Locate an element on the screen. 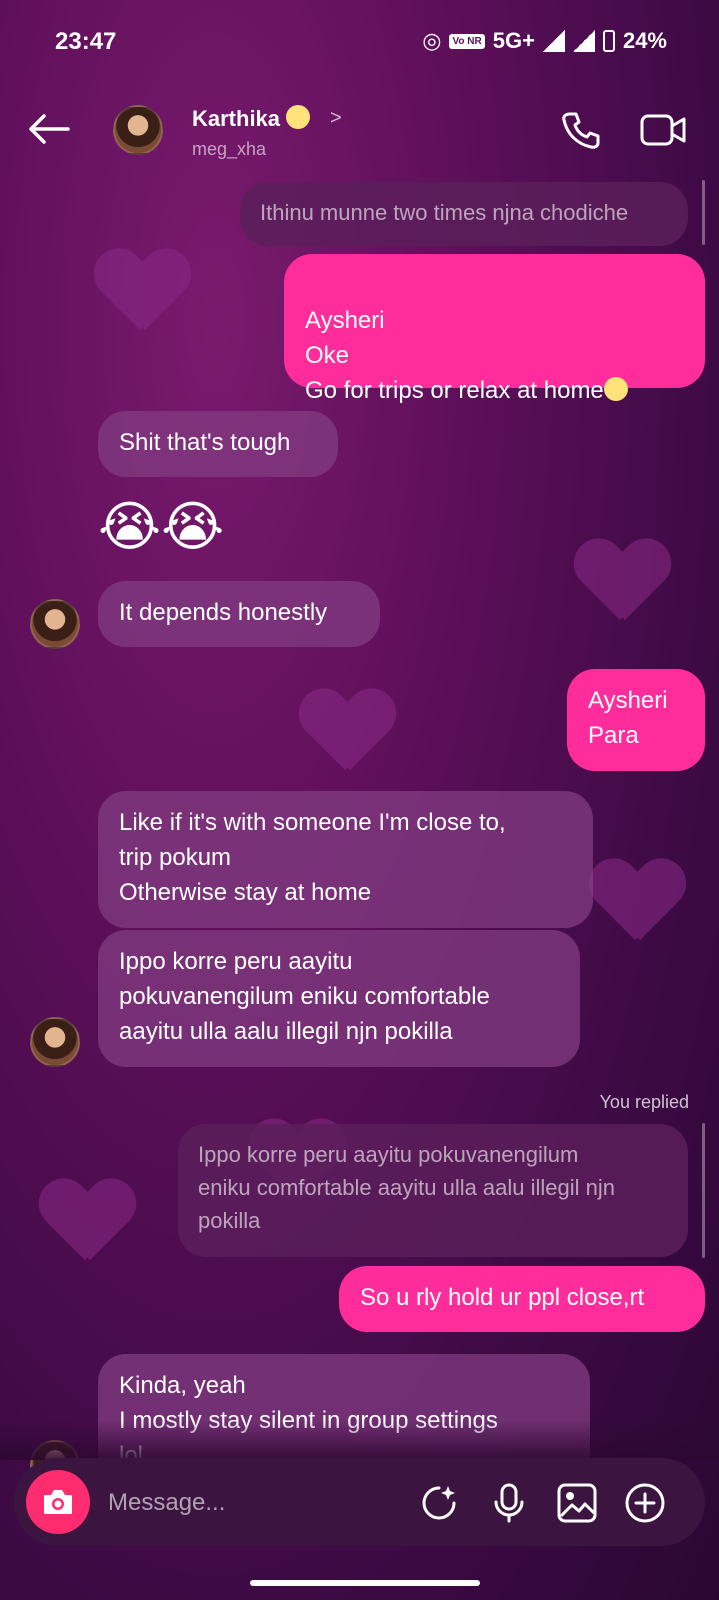  gallery-icon is located at coordinates (577, 1503).